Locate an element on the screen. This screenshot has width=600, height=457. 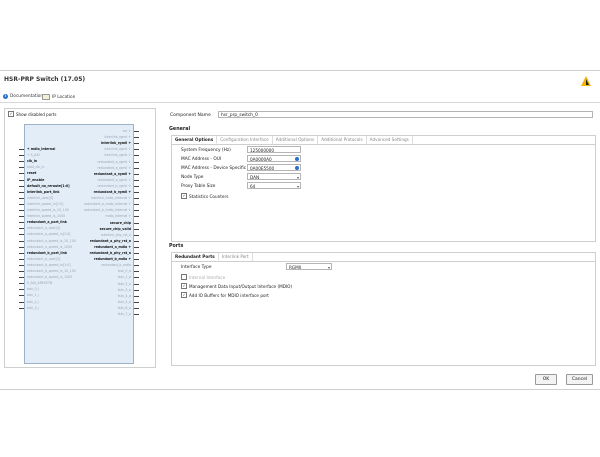
right-port-label: redundant_a_mdio_internal + is located at coordinates (107, 204).